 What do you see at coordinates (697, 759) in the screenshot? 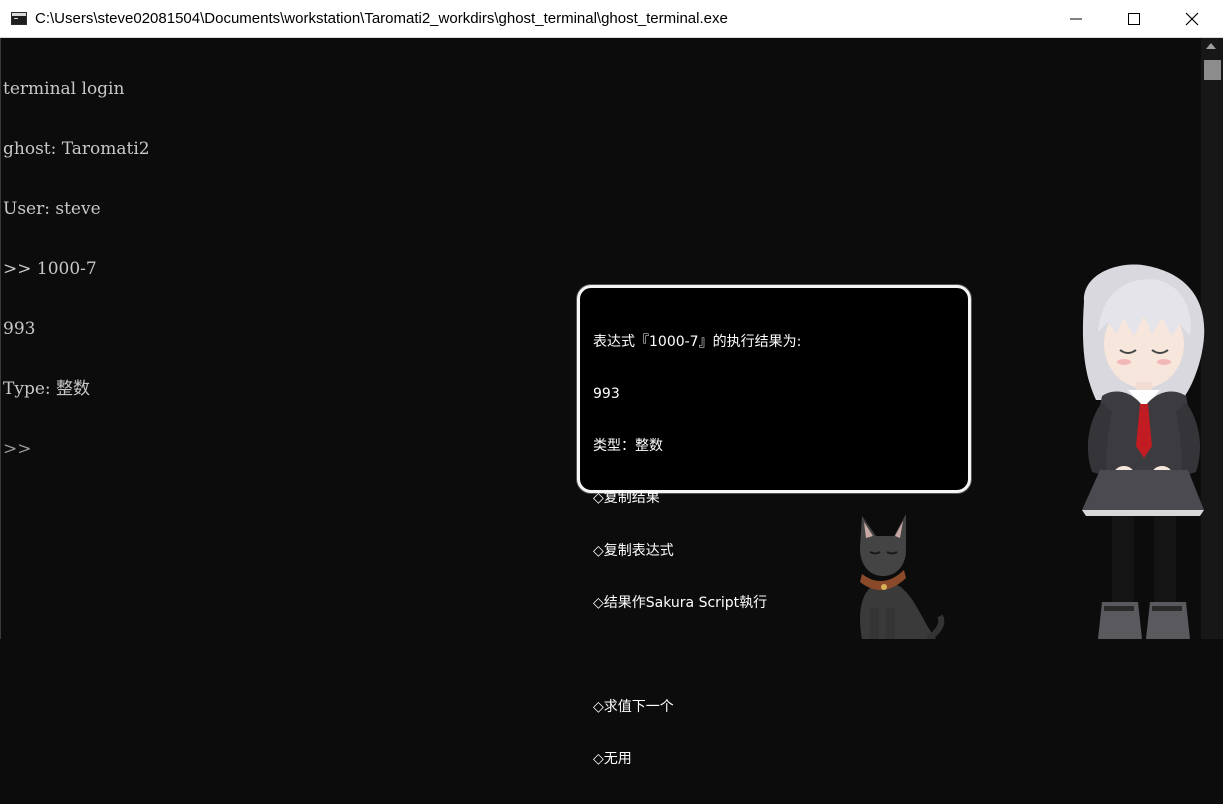
I see `choice-useless: ◇无用` at bounding box center [697, 759].